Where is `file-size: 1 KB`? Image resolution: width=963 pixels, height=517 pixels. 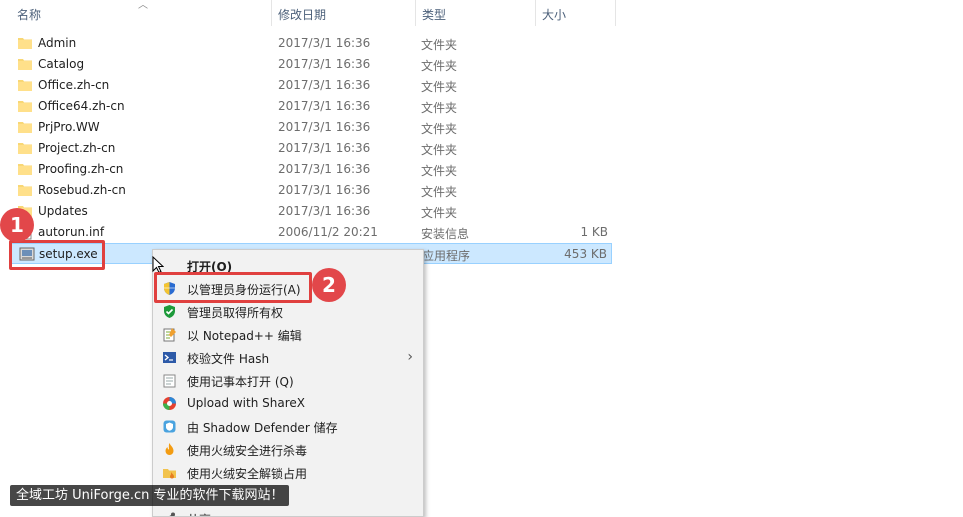 file-size: 1 KB is located at coordinates (594, 232).